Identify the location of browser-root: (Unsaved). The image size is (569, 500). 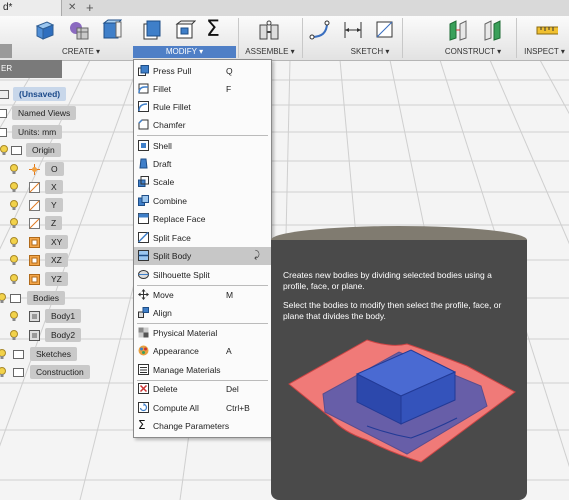
(36, 94).